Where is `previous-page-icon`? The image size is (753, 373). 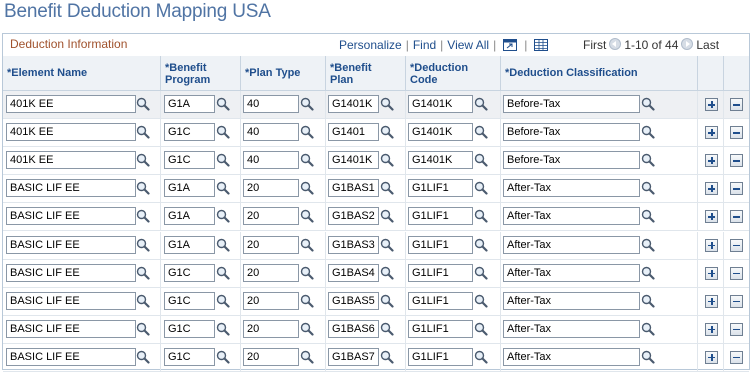 previous-page-icon is located at coordinates (615, 44).